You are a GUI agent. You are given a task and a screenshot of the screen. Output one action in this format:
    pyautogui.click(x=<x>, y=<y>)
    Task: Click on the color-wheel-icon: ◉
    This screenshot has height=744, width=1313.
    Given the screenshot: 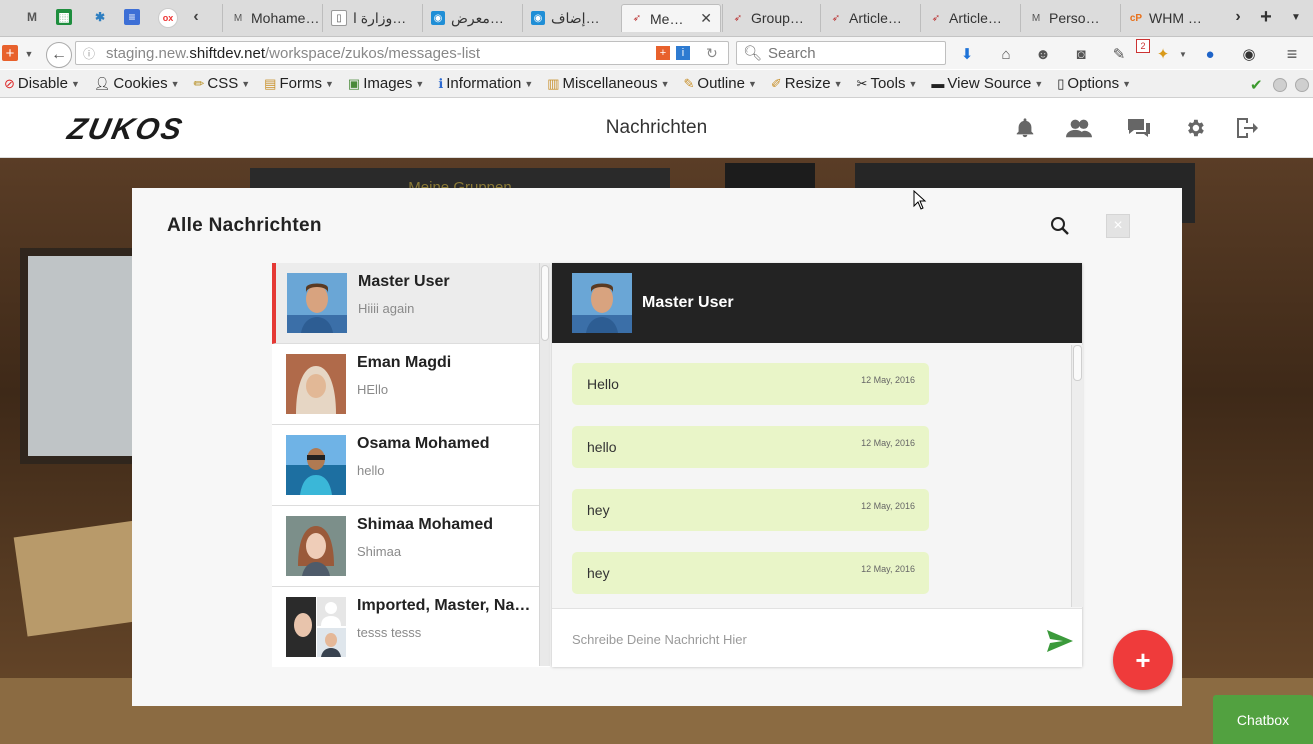 What is the action you would take?
    pyautogui.click(x=1249, y=54)
    